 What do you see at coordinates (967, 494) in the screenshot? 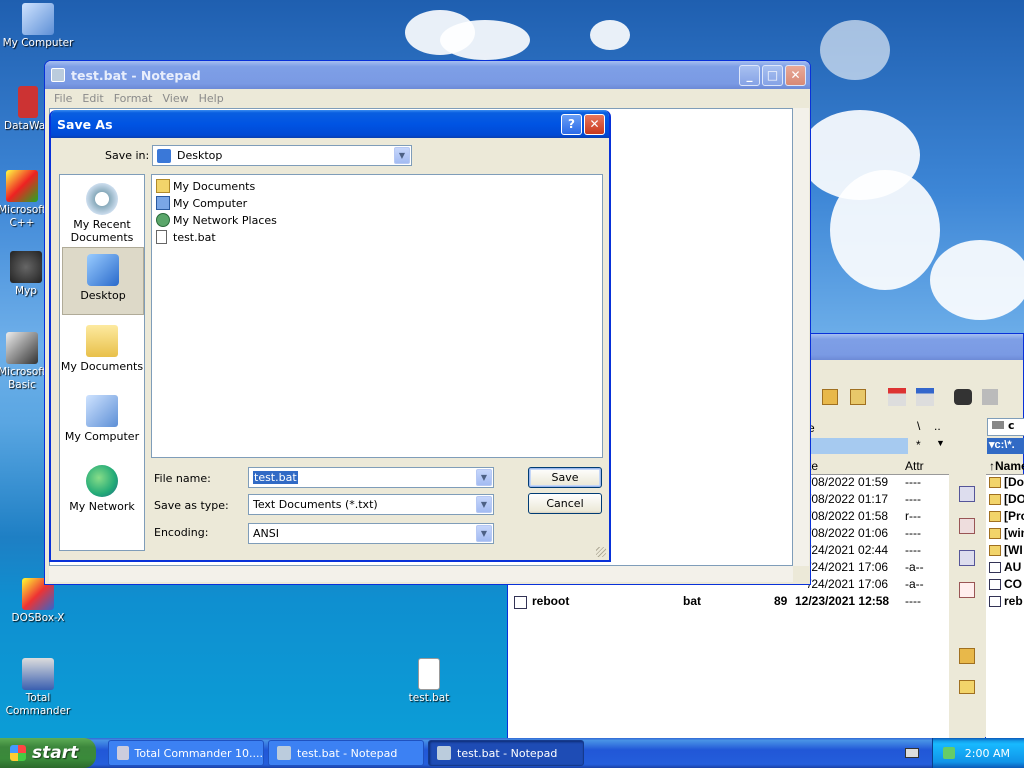
I see `view-file-icon` at bounding box center [967, 494].